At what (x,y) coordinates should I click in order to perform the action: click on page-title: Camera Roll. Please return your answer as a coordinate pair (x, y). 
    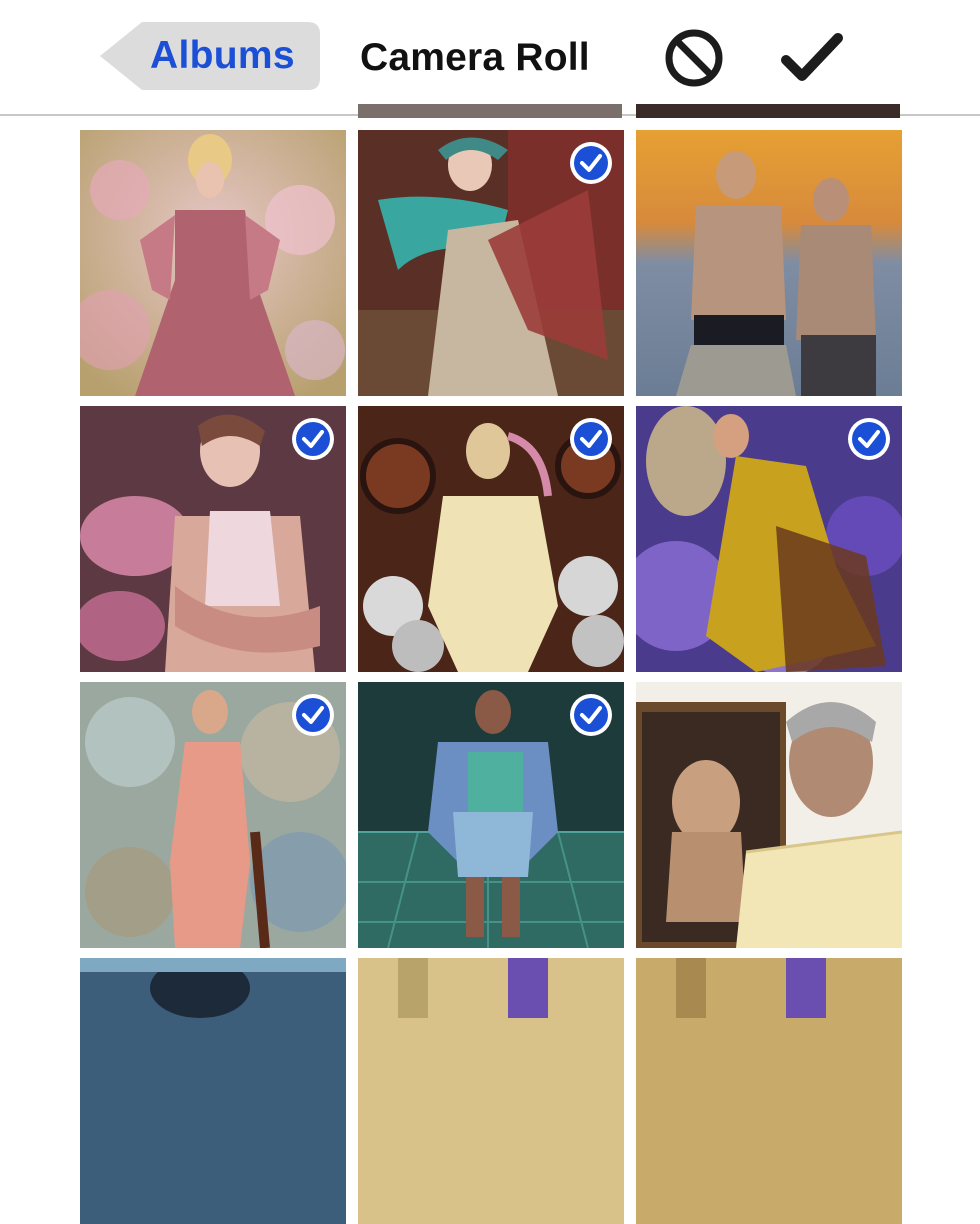
    Looking at the image, I should click on (475, 57).